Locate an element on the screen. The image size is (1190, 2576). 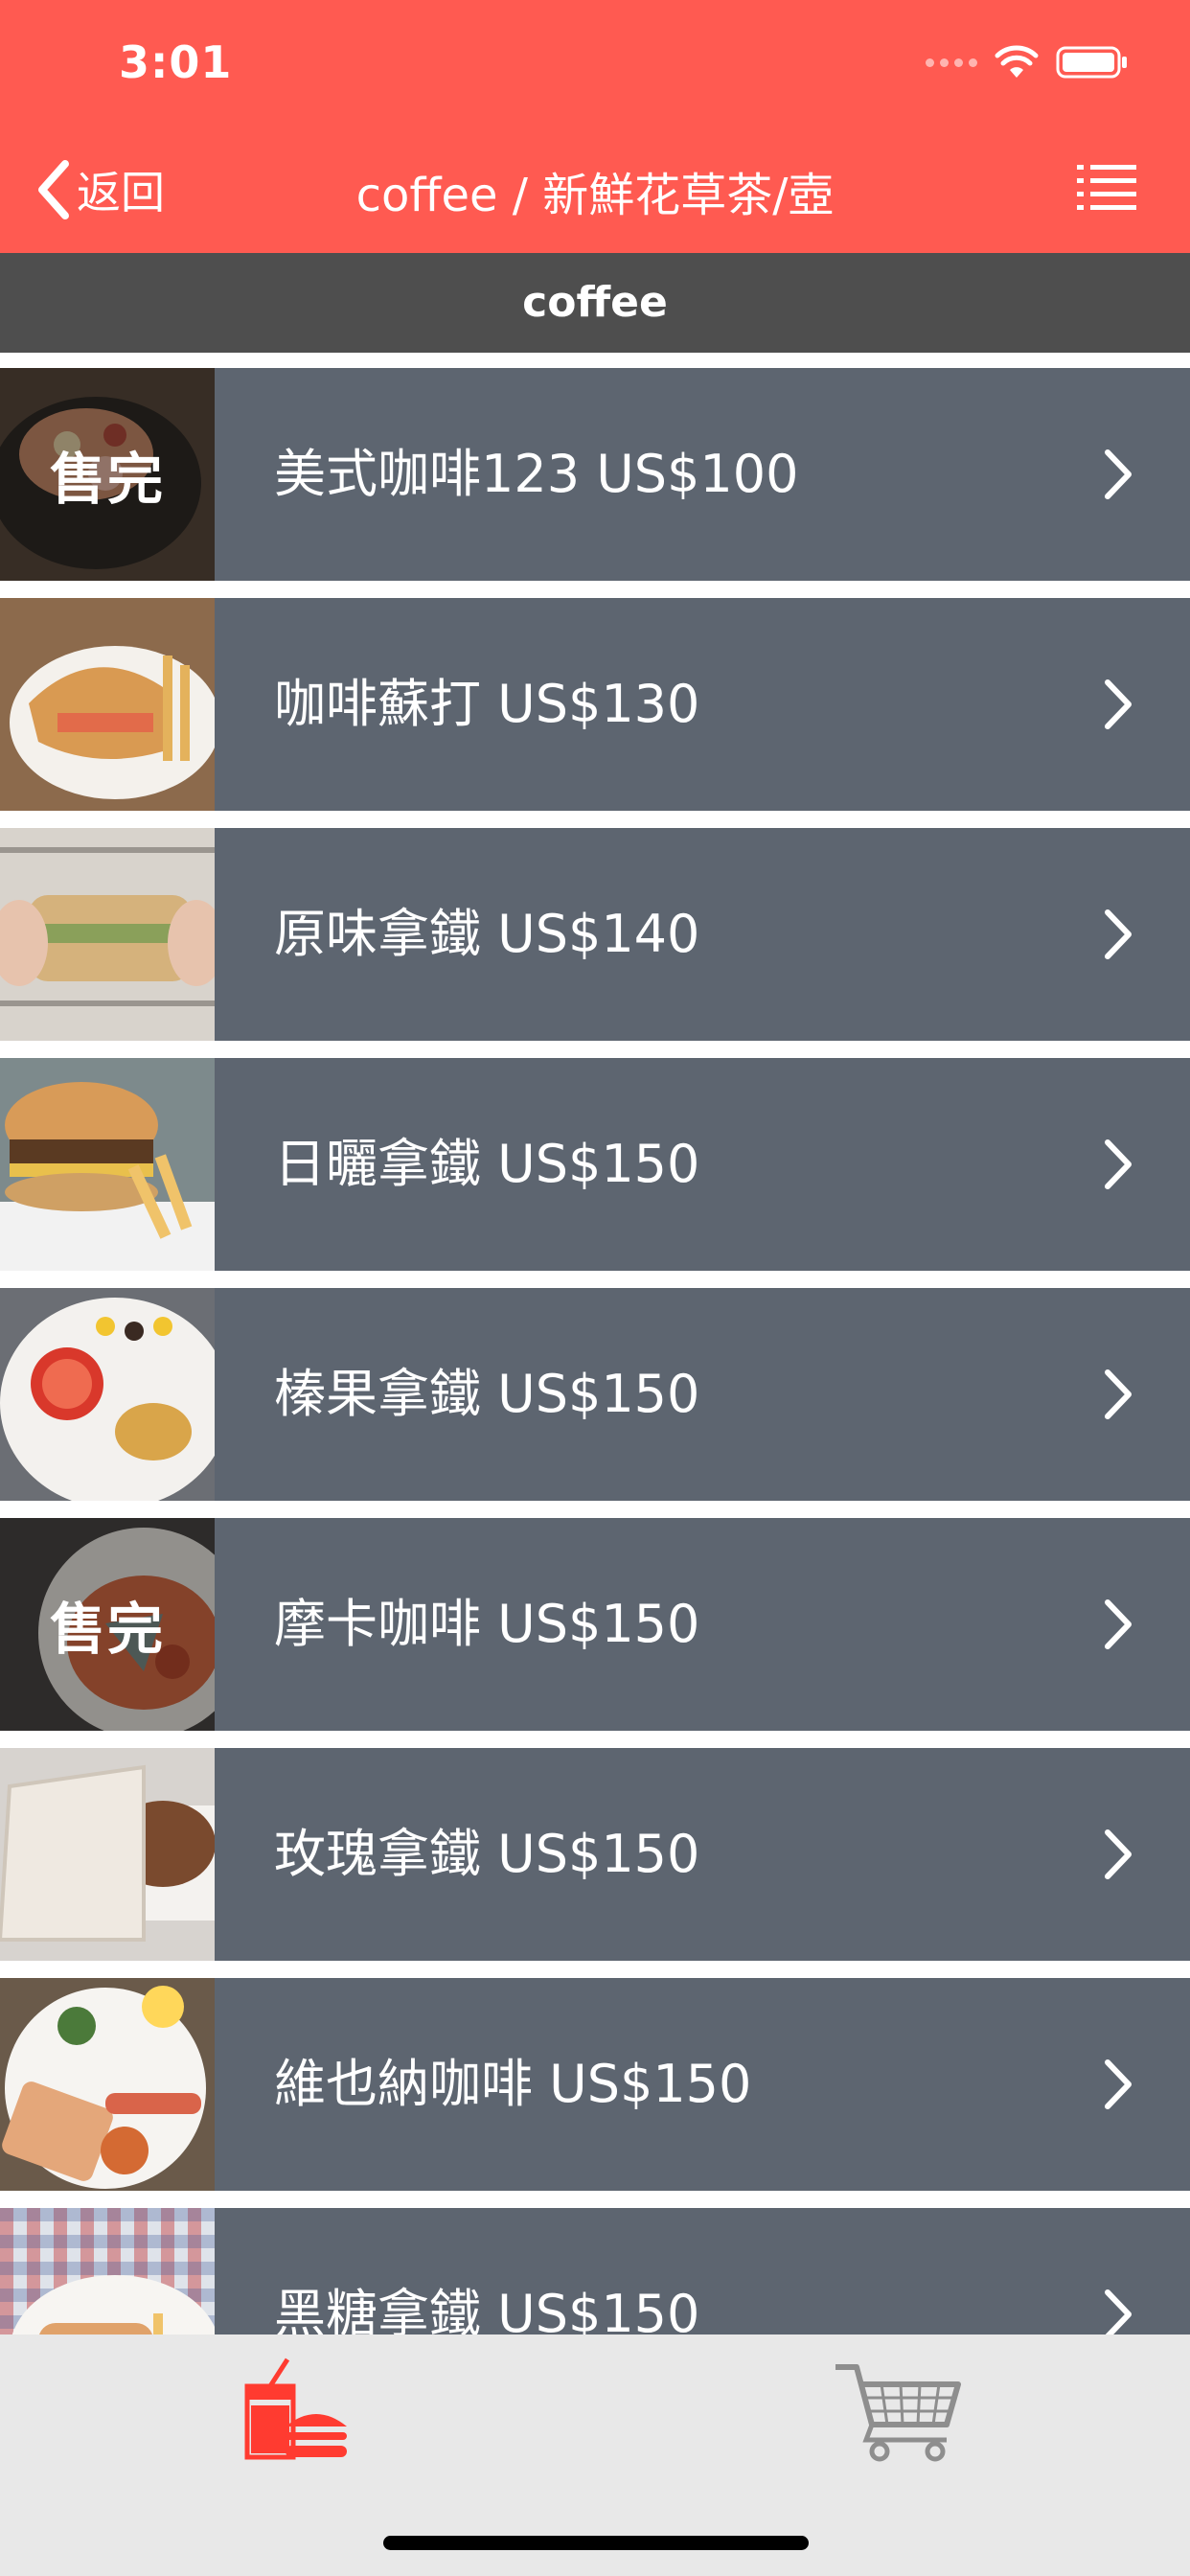
menu-item-row: 售完 摩卡咖啡 US$150 is located at coordinates (595, 1624).